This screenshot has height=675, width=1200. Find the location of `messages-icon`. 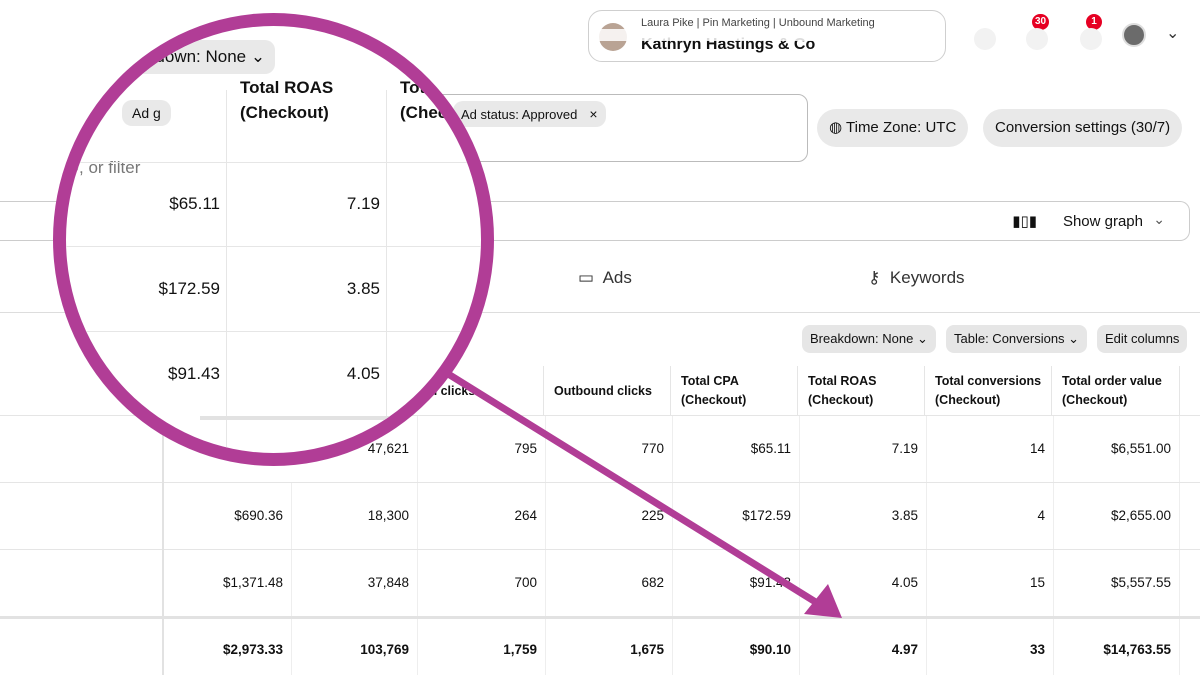

messages-icon is located at coordinates (985, 39).